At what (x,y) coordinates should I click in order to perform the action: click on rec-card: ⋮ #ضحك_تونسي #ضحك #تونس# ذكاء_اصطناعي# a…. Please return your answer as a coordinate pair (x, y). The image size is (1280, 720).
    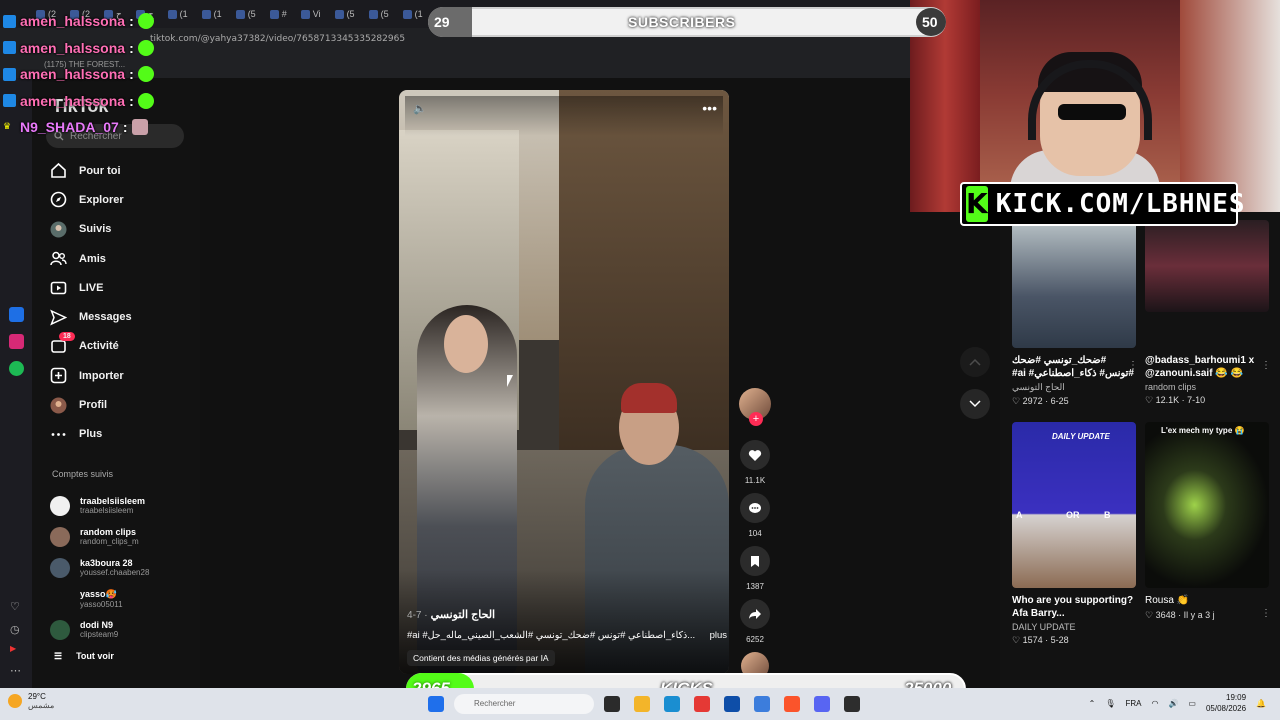
    Looking at the image, I should click on (1075, 313).